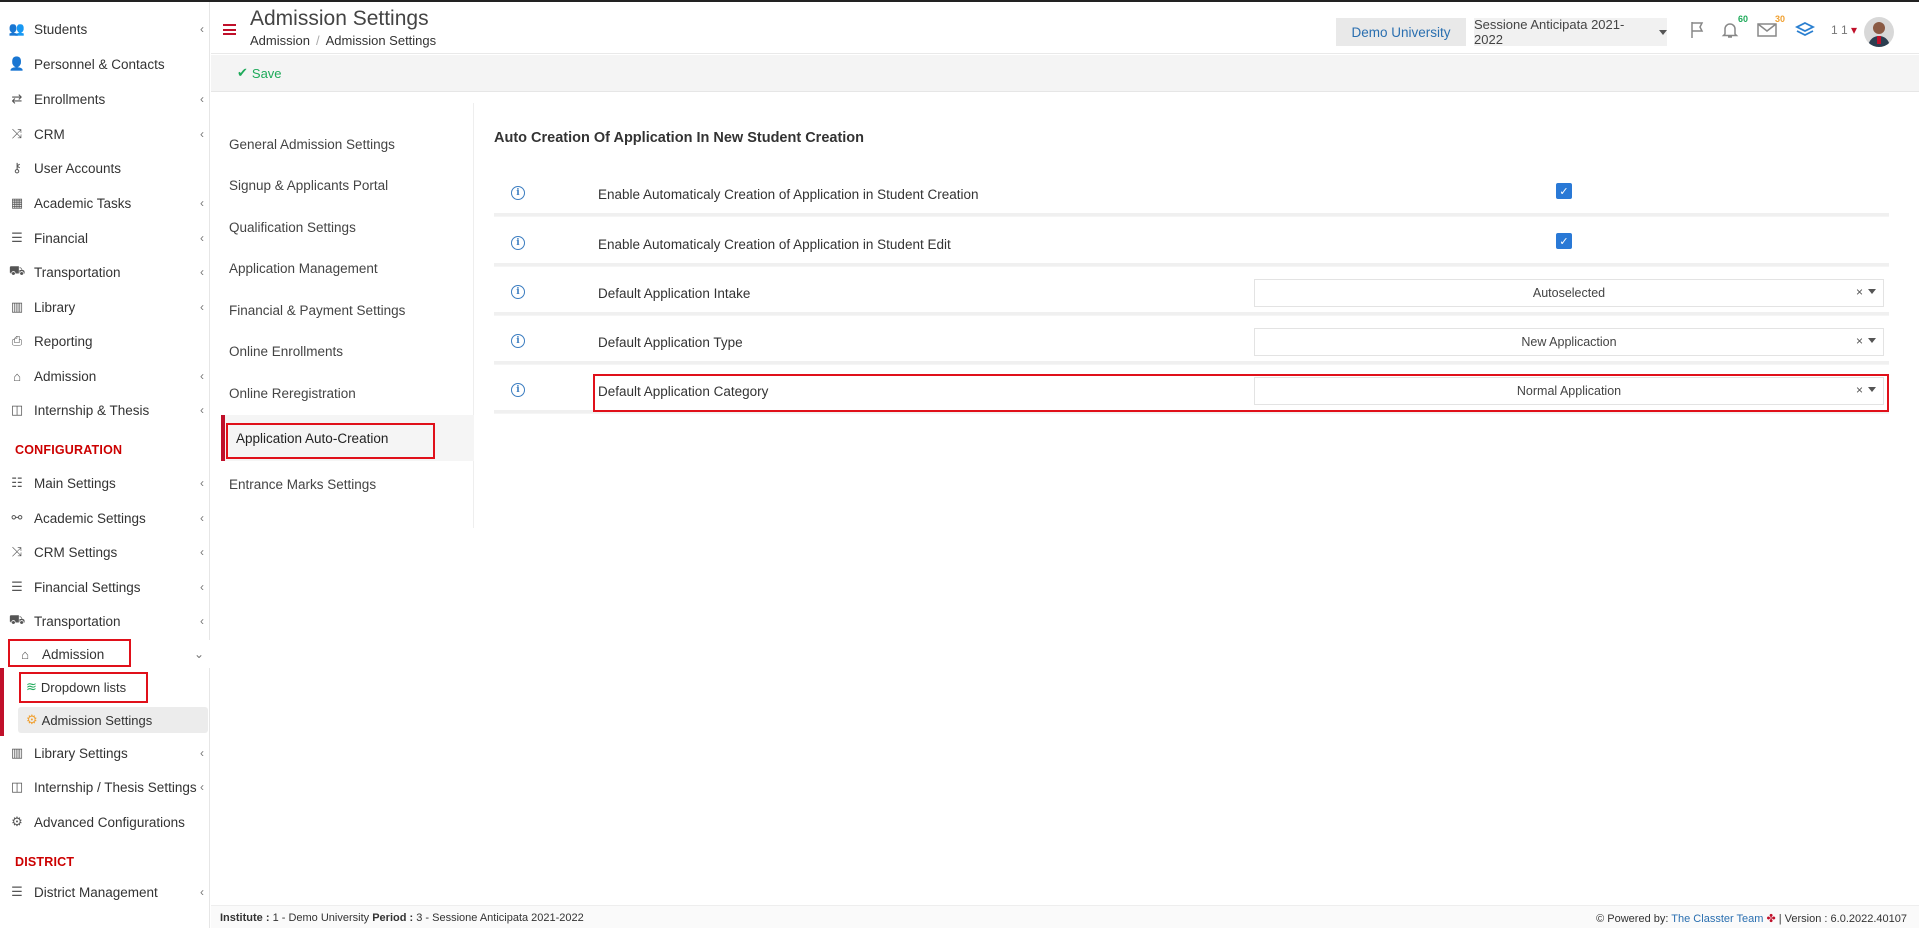 The width and height of the screenshot is (1919, 928). Describe the element at coordinates (1564, 241) in the screenshot. I see `checkbox-student-edit: ✓` at that location.